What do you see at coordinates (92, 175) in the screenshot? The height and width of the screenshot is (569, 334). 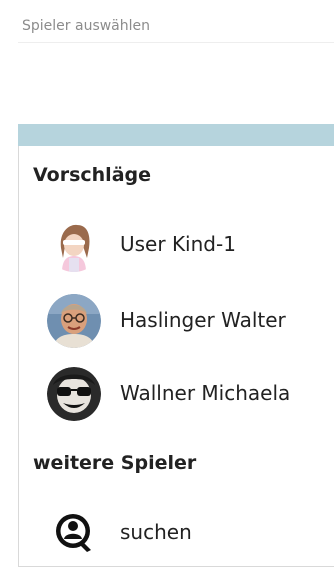 I see `suggestions-header: Vorschläge` at bounding box center [92, 175].